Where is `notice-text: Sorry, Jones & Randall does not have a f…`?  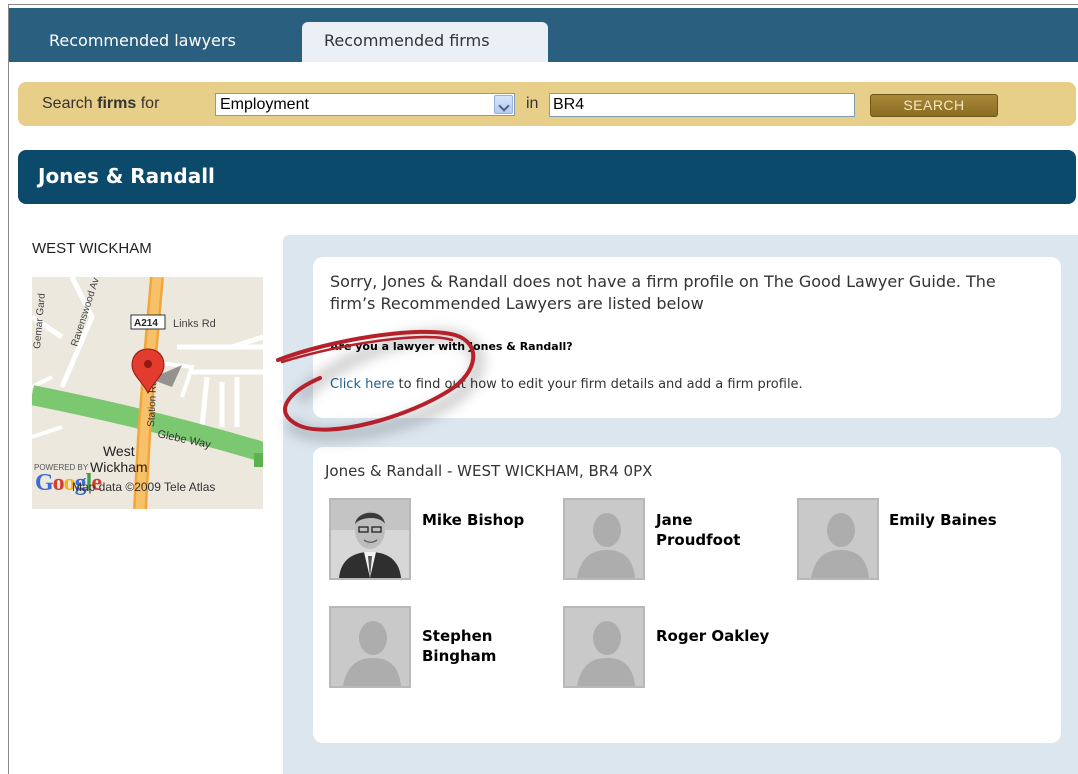
notice-text: Sorry, Jones & Randall does not have a f… is located at coordinates (663, 292).